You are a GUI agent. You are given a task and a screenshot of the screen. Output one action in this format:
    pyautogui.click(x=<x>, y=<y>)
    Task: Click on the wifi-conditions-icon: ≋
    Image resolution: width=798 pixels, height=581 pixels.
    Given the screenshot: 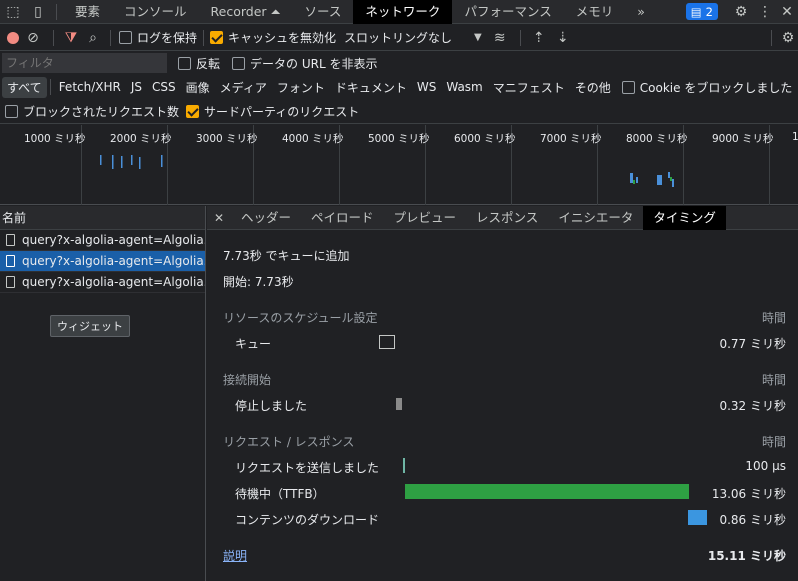 What is the action you would take?
    pyautogui.click(x=500, y=38)
    